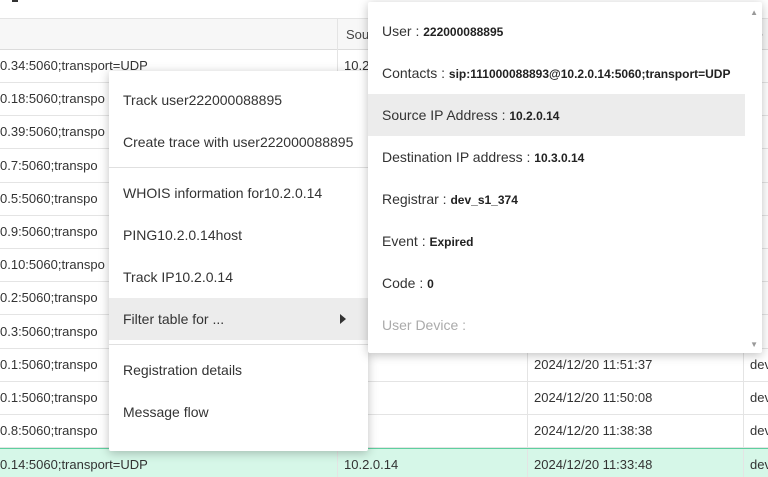 The height and width of the screenshot is (477, 768). Describe the element at coordinates (534, 116) in the screenshot. I see `filter-source-ip-value: 10.2.0.14` at that location.